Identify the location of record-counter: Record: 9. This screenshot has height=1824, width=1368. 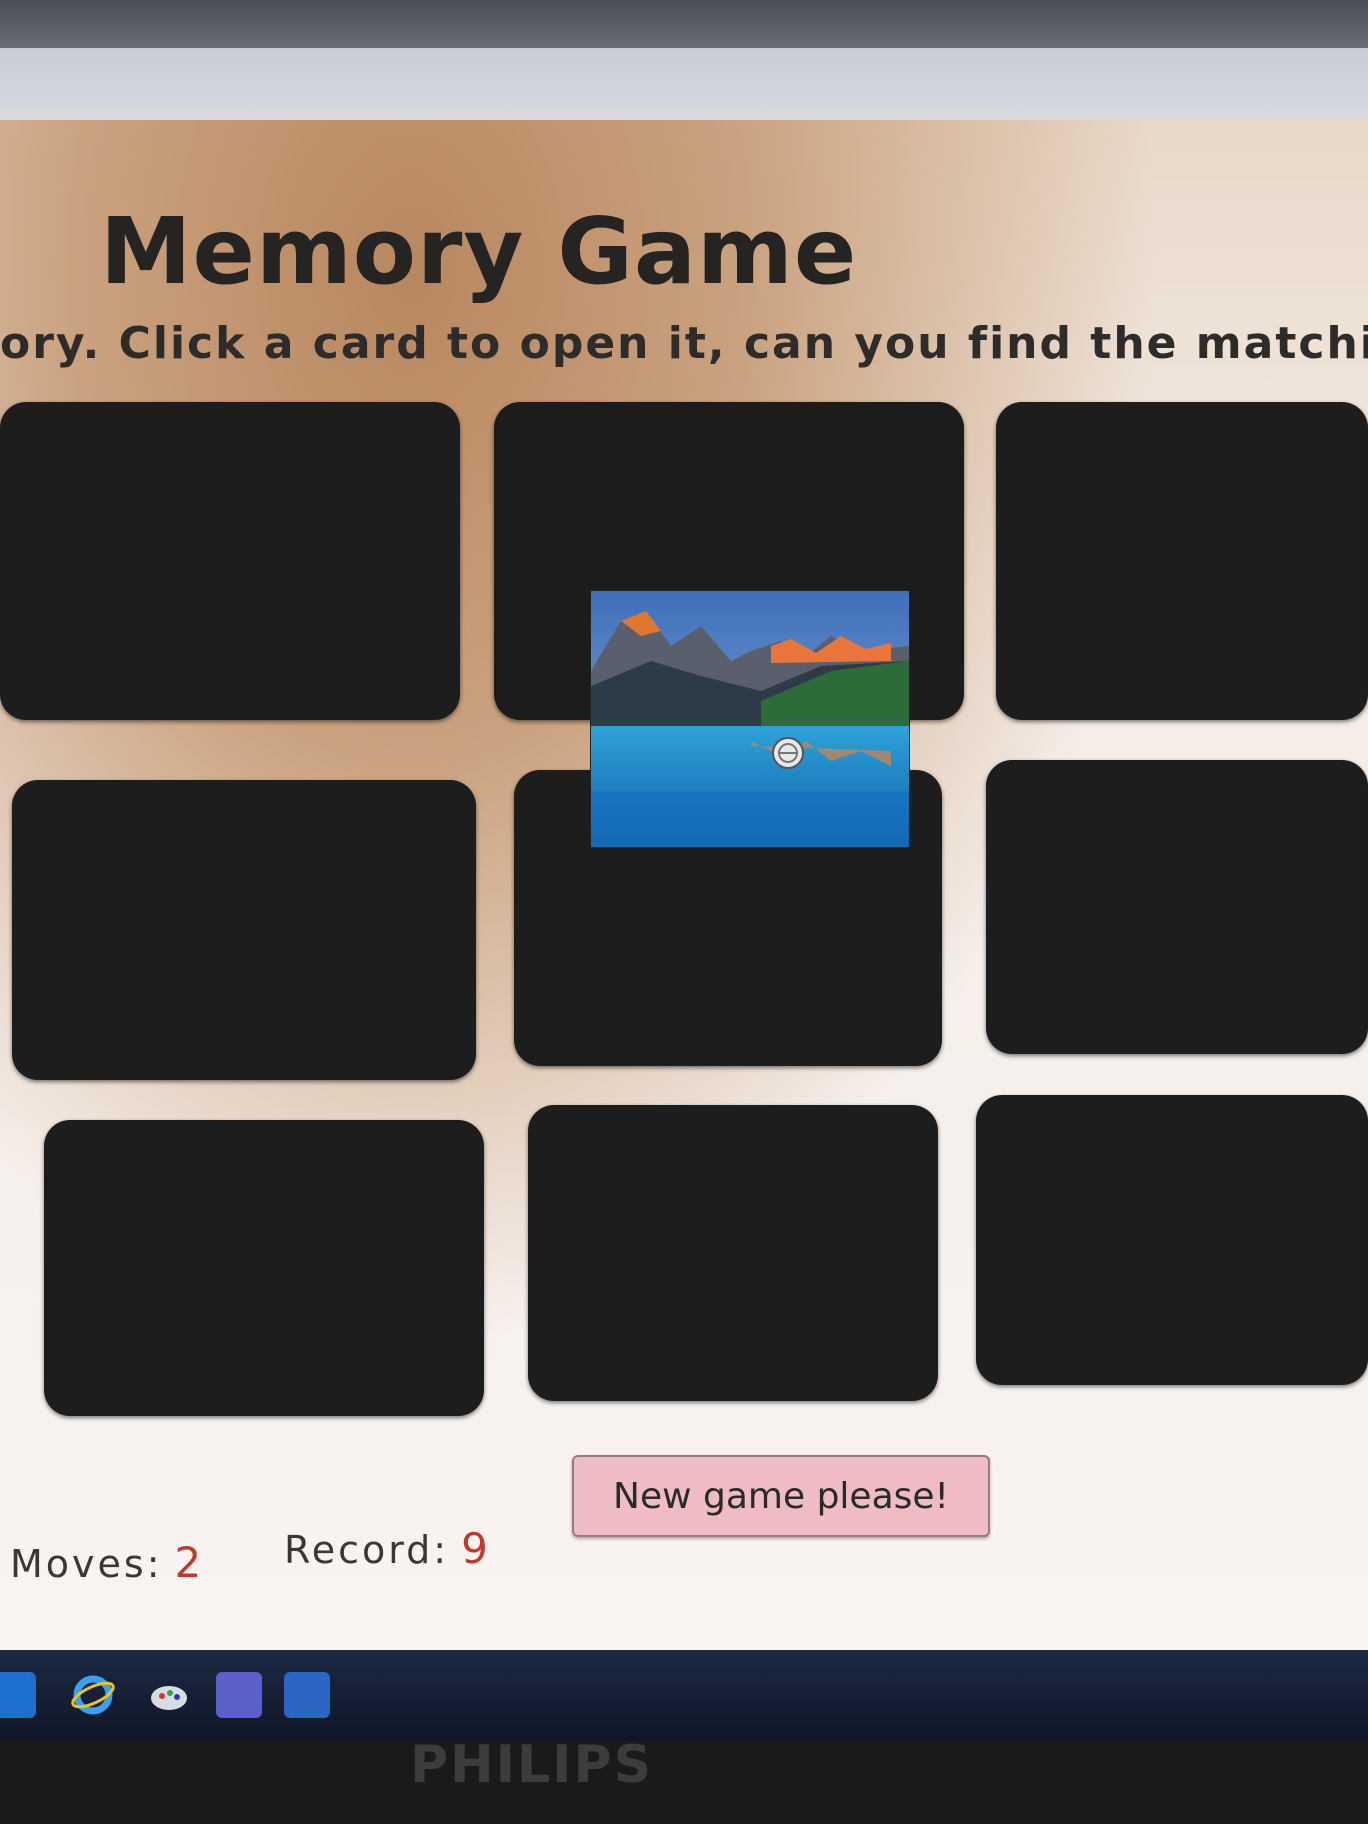
(387, 1548).